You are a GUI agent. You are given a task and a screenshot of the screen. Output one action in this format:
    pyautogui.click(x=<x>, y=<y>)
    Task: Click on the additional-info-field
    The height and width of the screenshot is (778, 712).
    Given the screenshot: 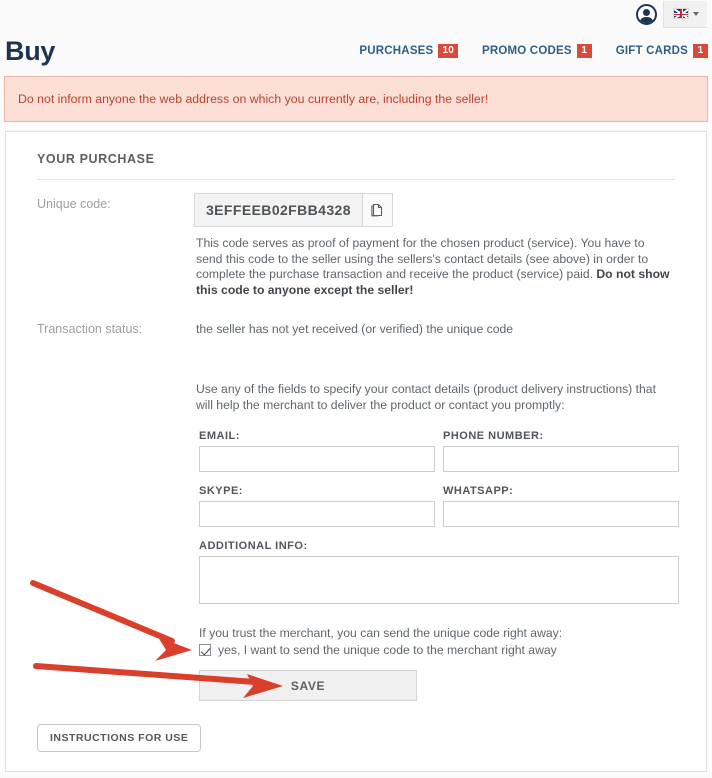 What is the action you would take?
    pyautogui.click(x=439, y=580)
    